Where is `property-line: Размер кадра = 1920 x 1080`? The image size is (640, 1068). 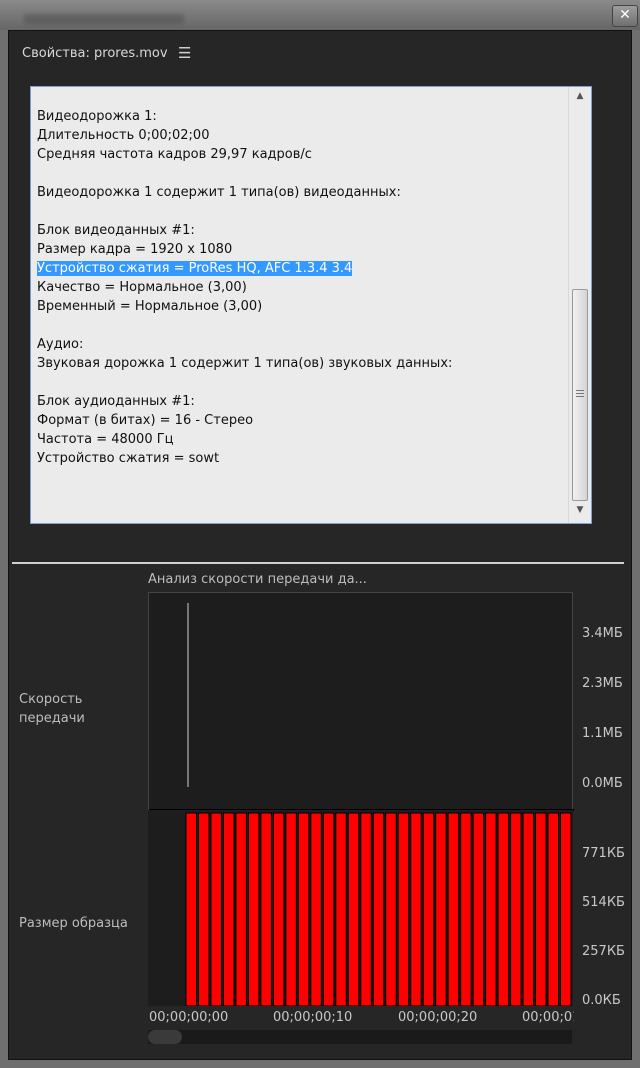 property-line: Размер кадра = 1920 x 1080 is located at coordinates (244, 249).